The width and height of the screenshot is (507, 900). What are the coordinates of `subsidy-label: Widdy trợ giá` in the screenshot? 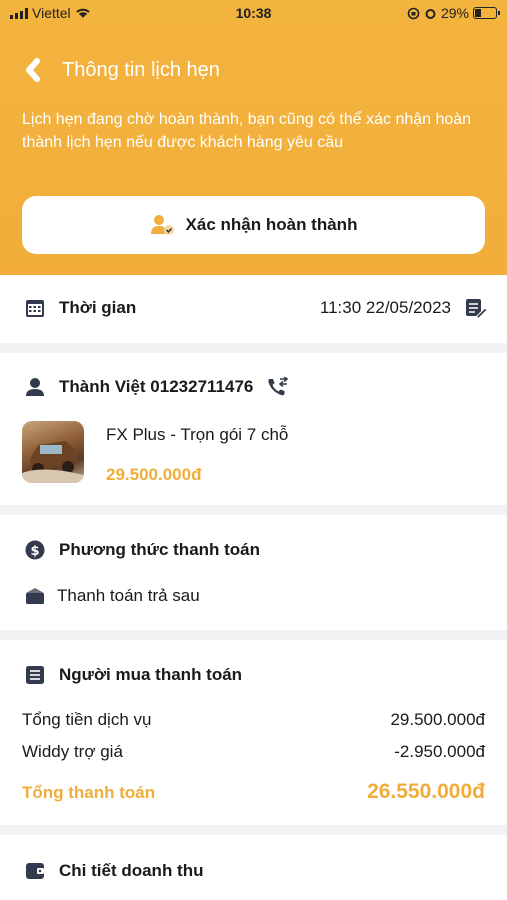 It's located at (72, 751).